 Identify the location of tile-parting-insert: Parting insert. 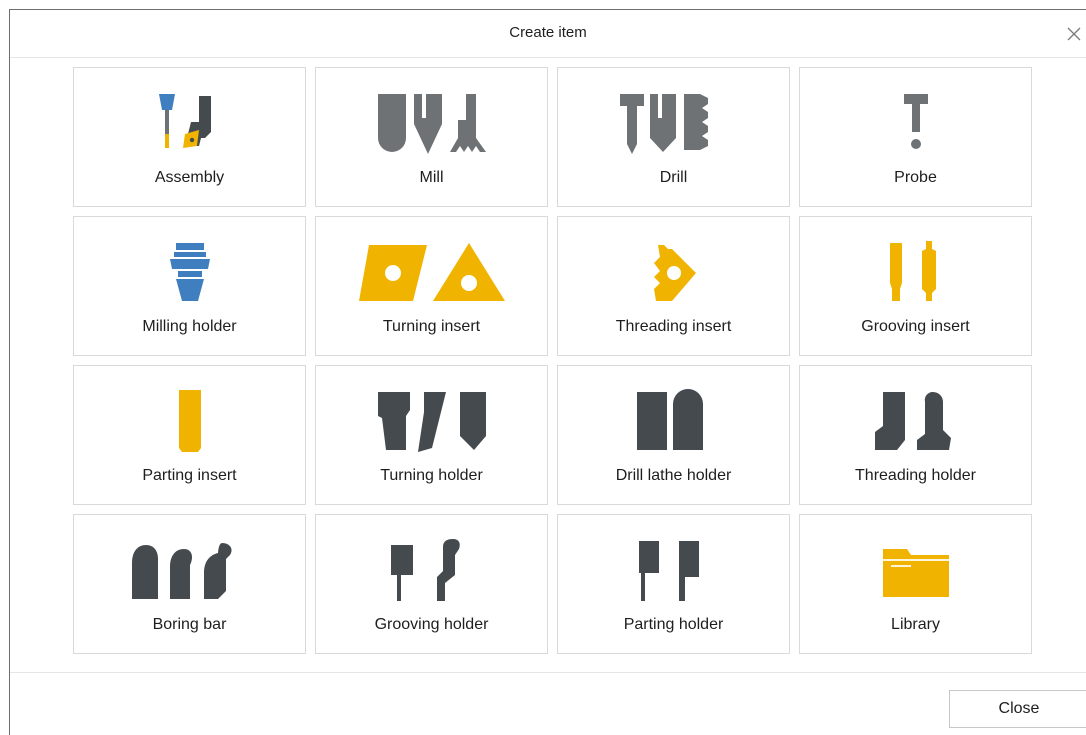
(189, 435).